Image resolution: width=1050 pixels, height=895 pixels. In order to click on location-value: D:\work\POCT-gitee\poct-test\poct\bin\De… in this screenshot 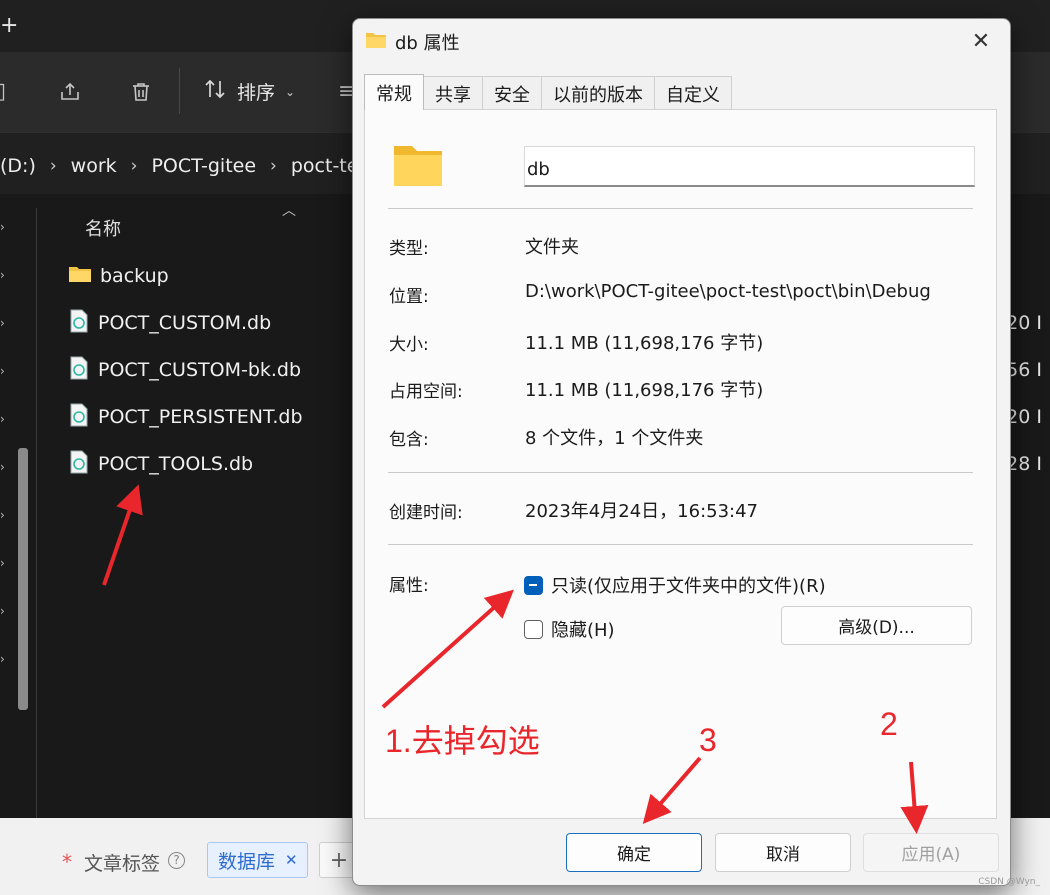, I will do `click(728, 291)`.